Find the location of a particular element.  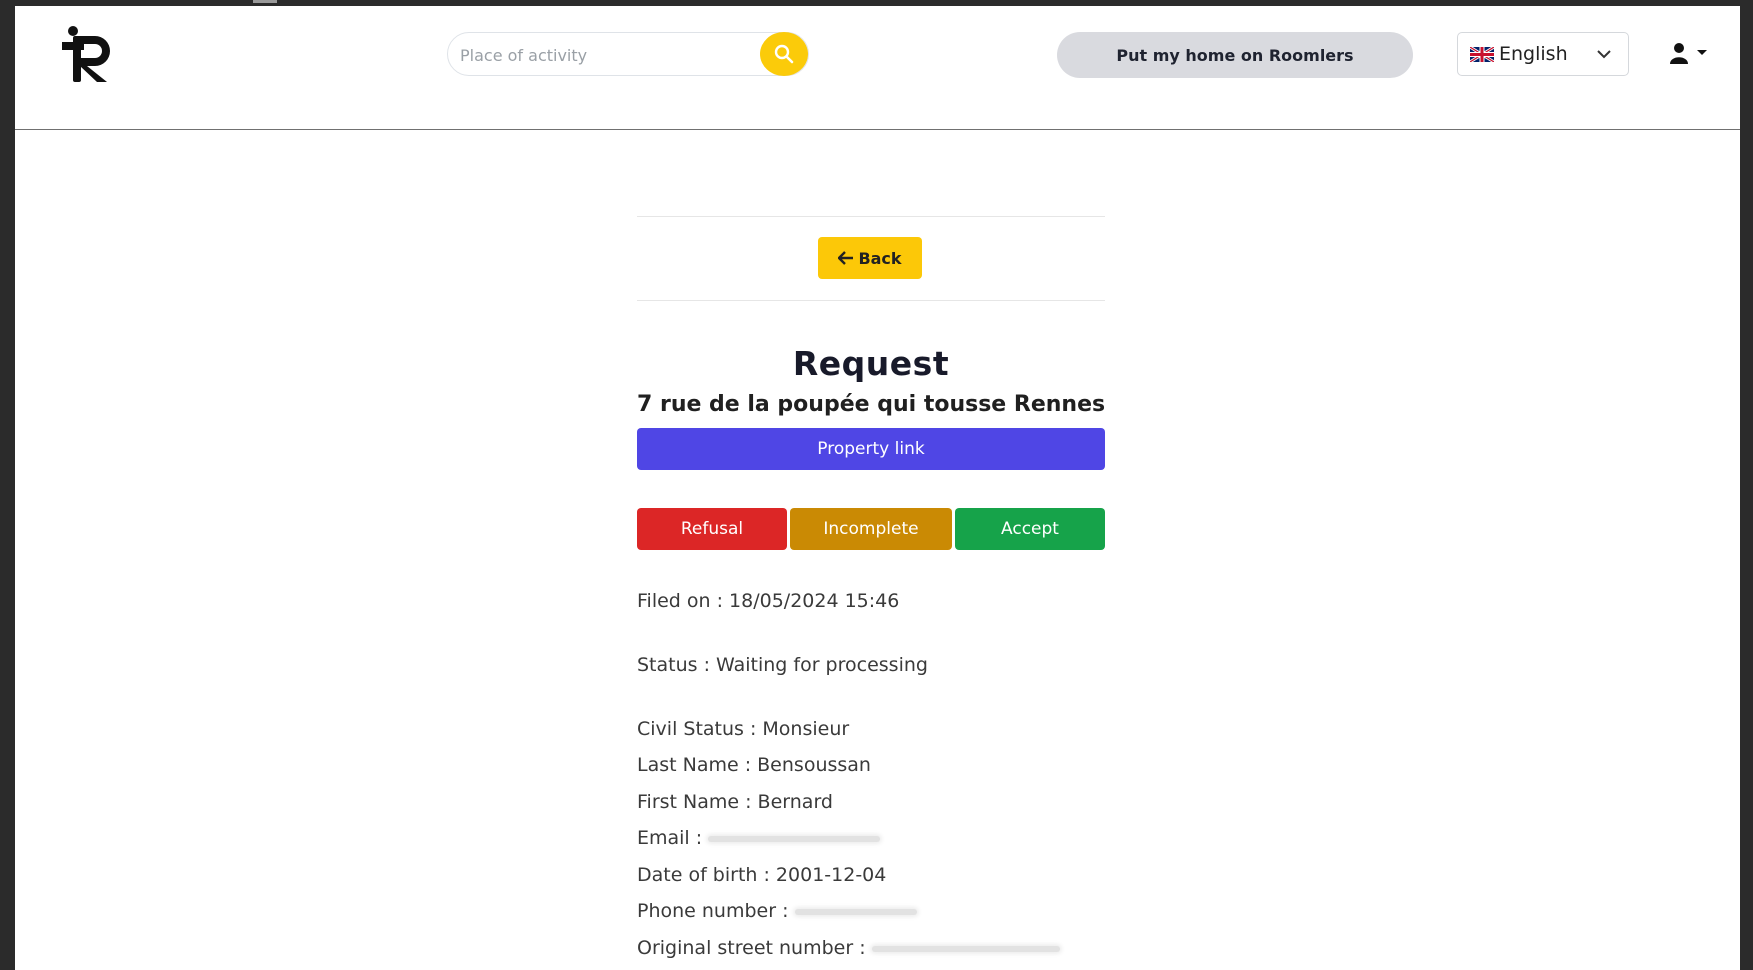

page-title: Request is located at coordinates (871, 363).